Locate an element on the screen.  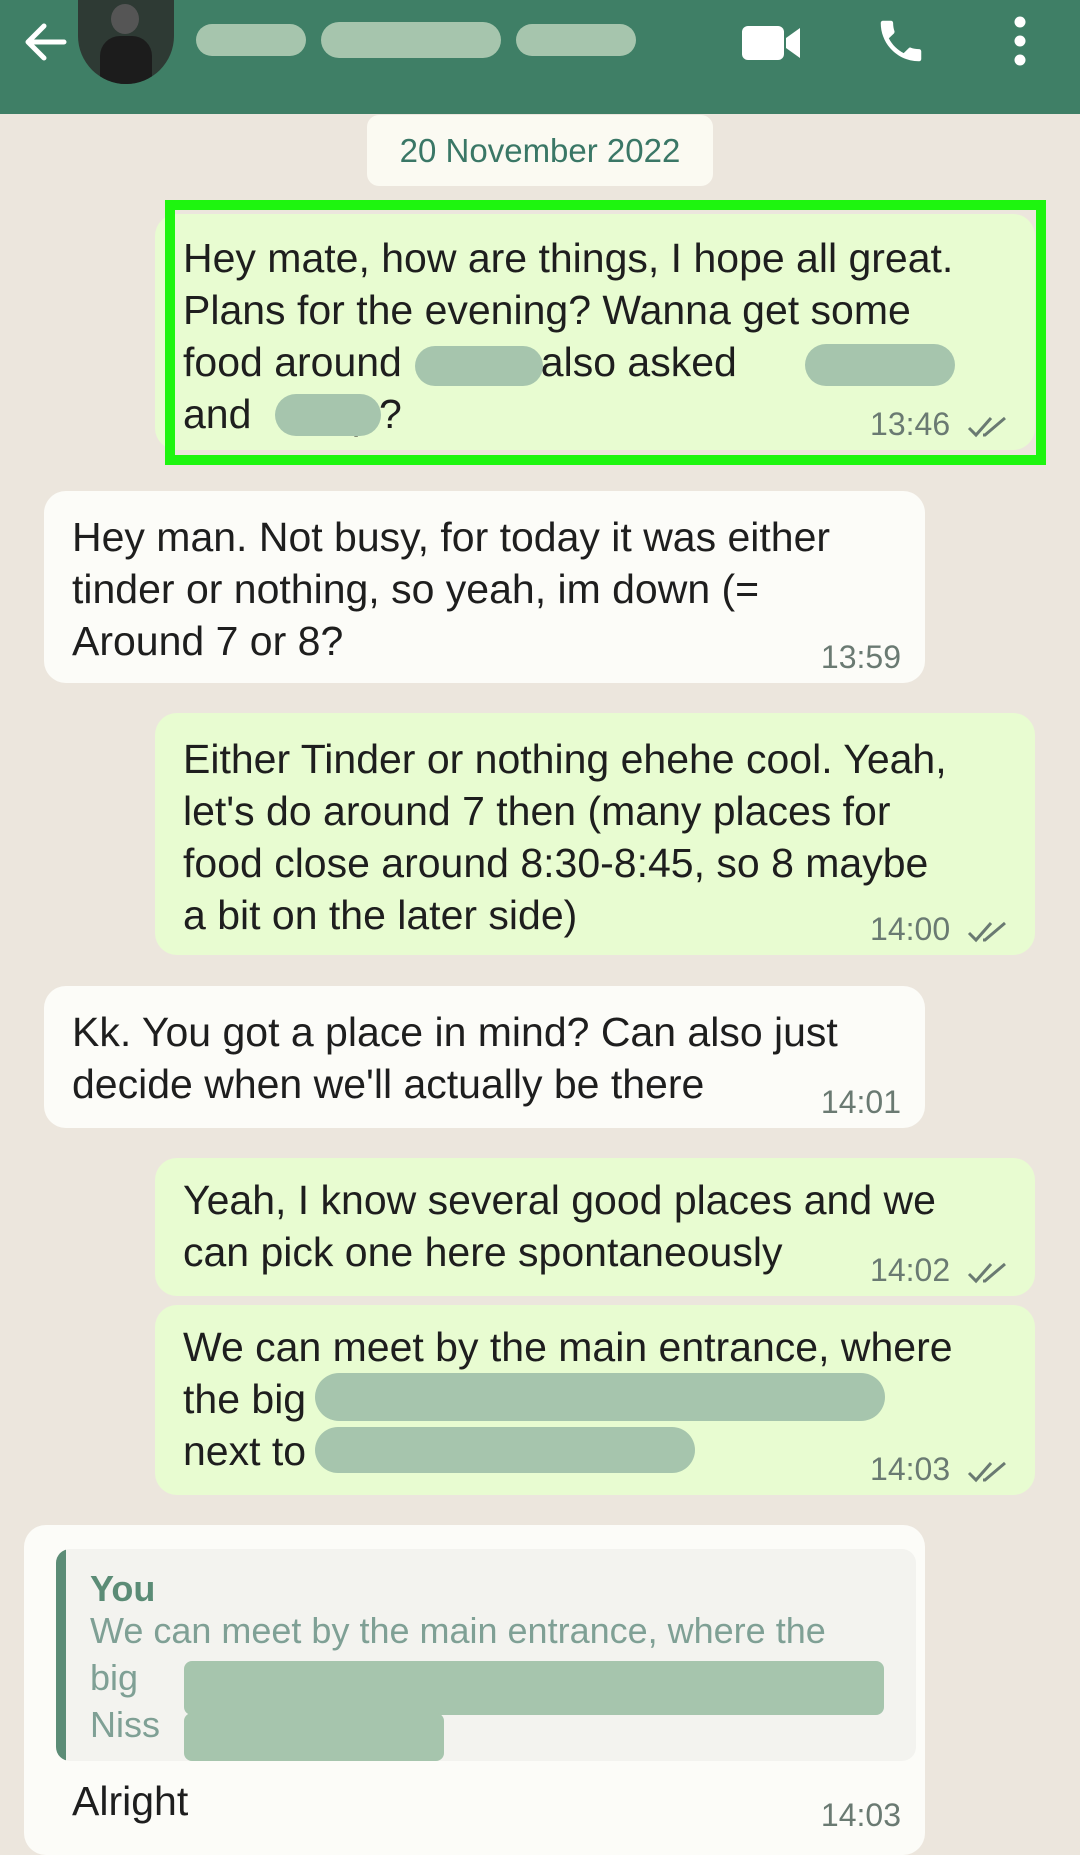
video-call-icon is located at coordinates (772, 43).